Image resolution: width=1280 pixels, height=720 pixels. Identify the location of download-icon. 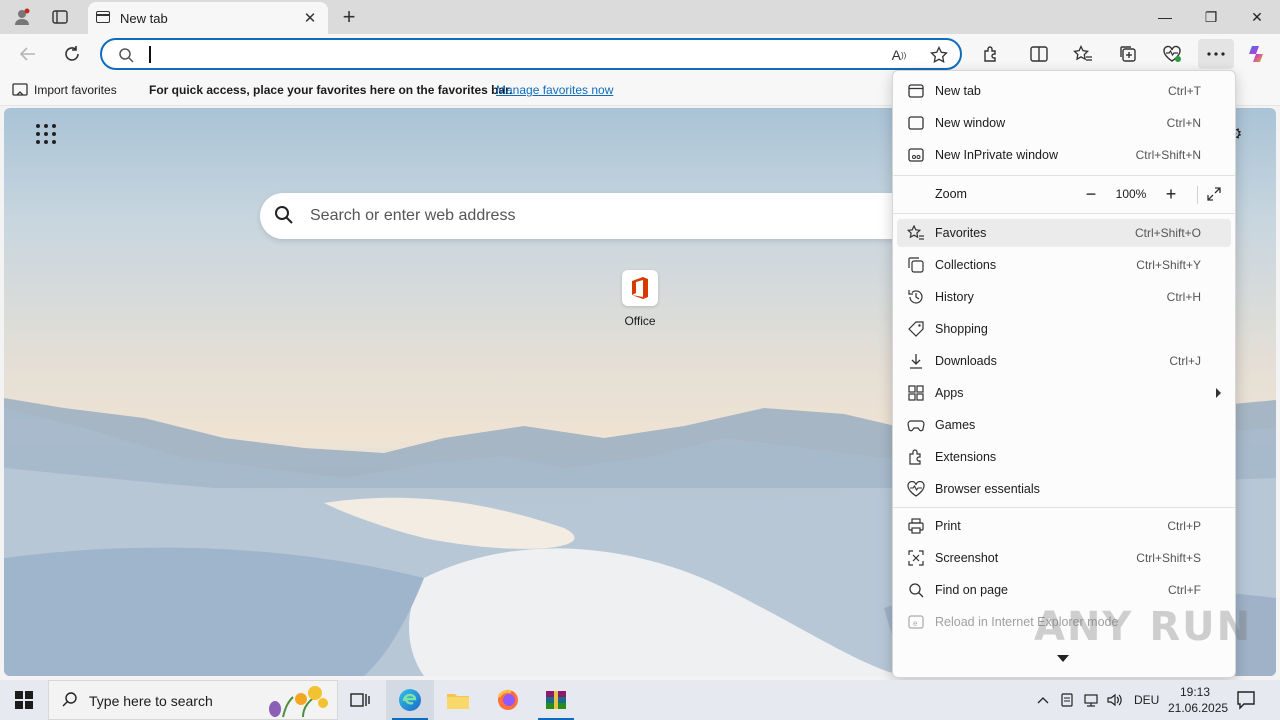
(916, 361).